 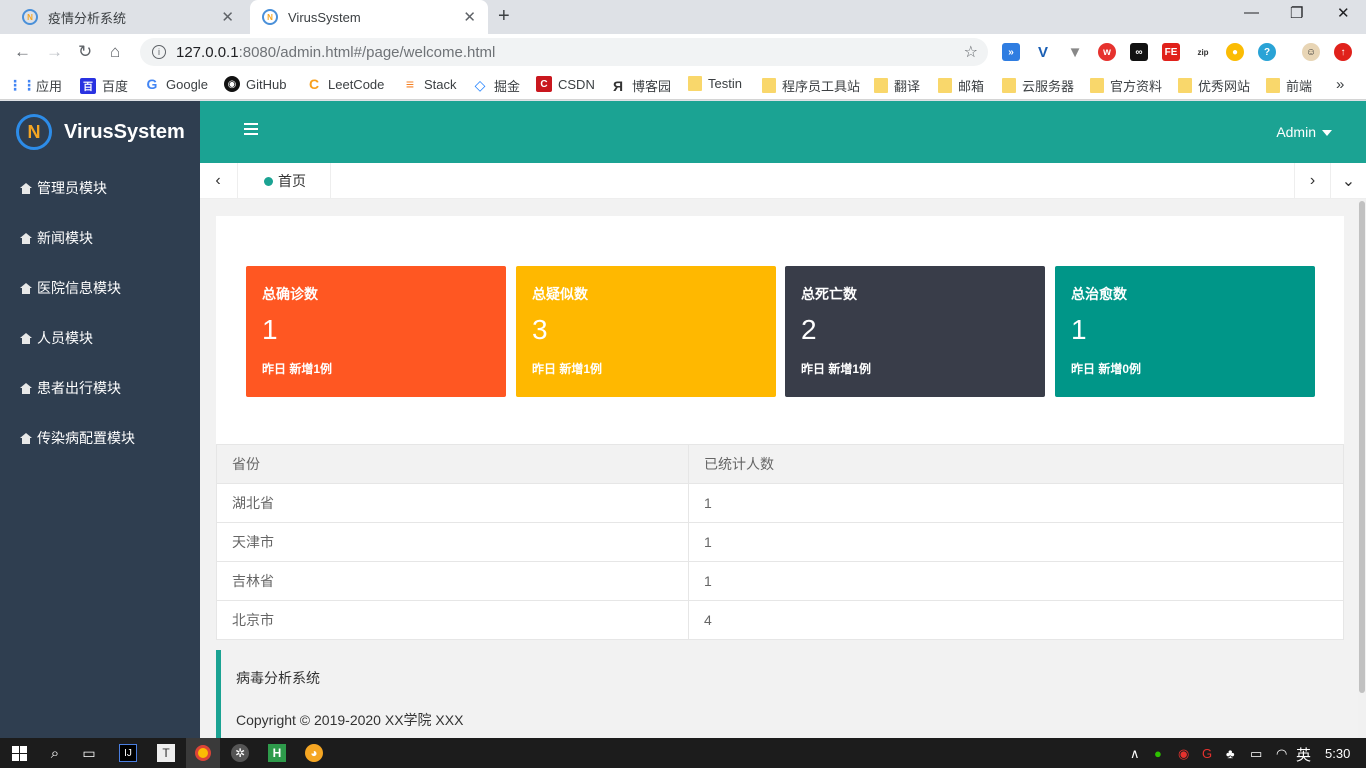 I want to click on chevron-down-icon: ⌄, so click(x=1348, y=181).